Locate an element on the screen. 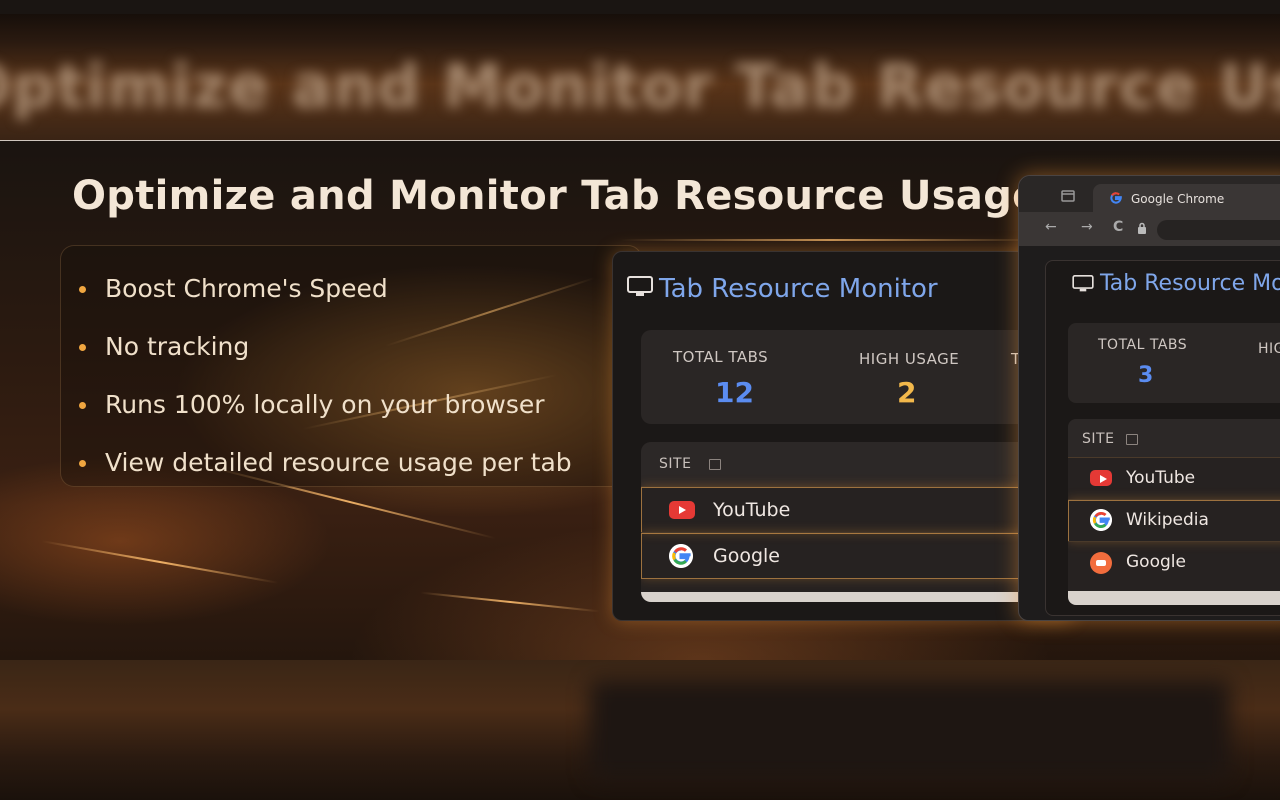  browser-tab: Google Chrome × is located at coordinates (1186, 198).